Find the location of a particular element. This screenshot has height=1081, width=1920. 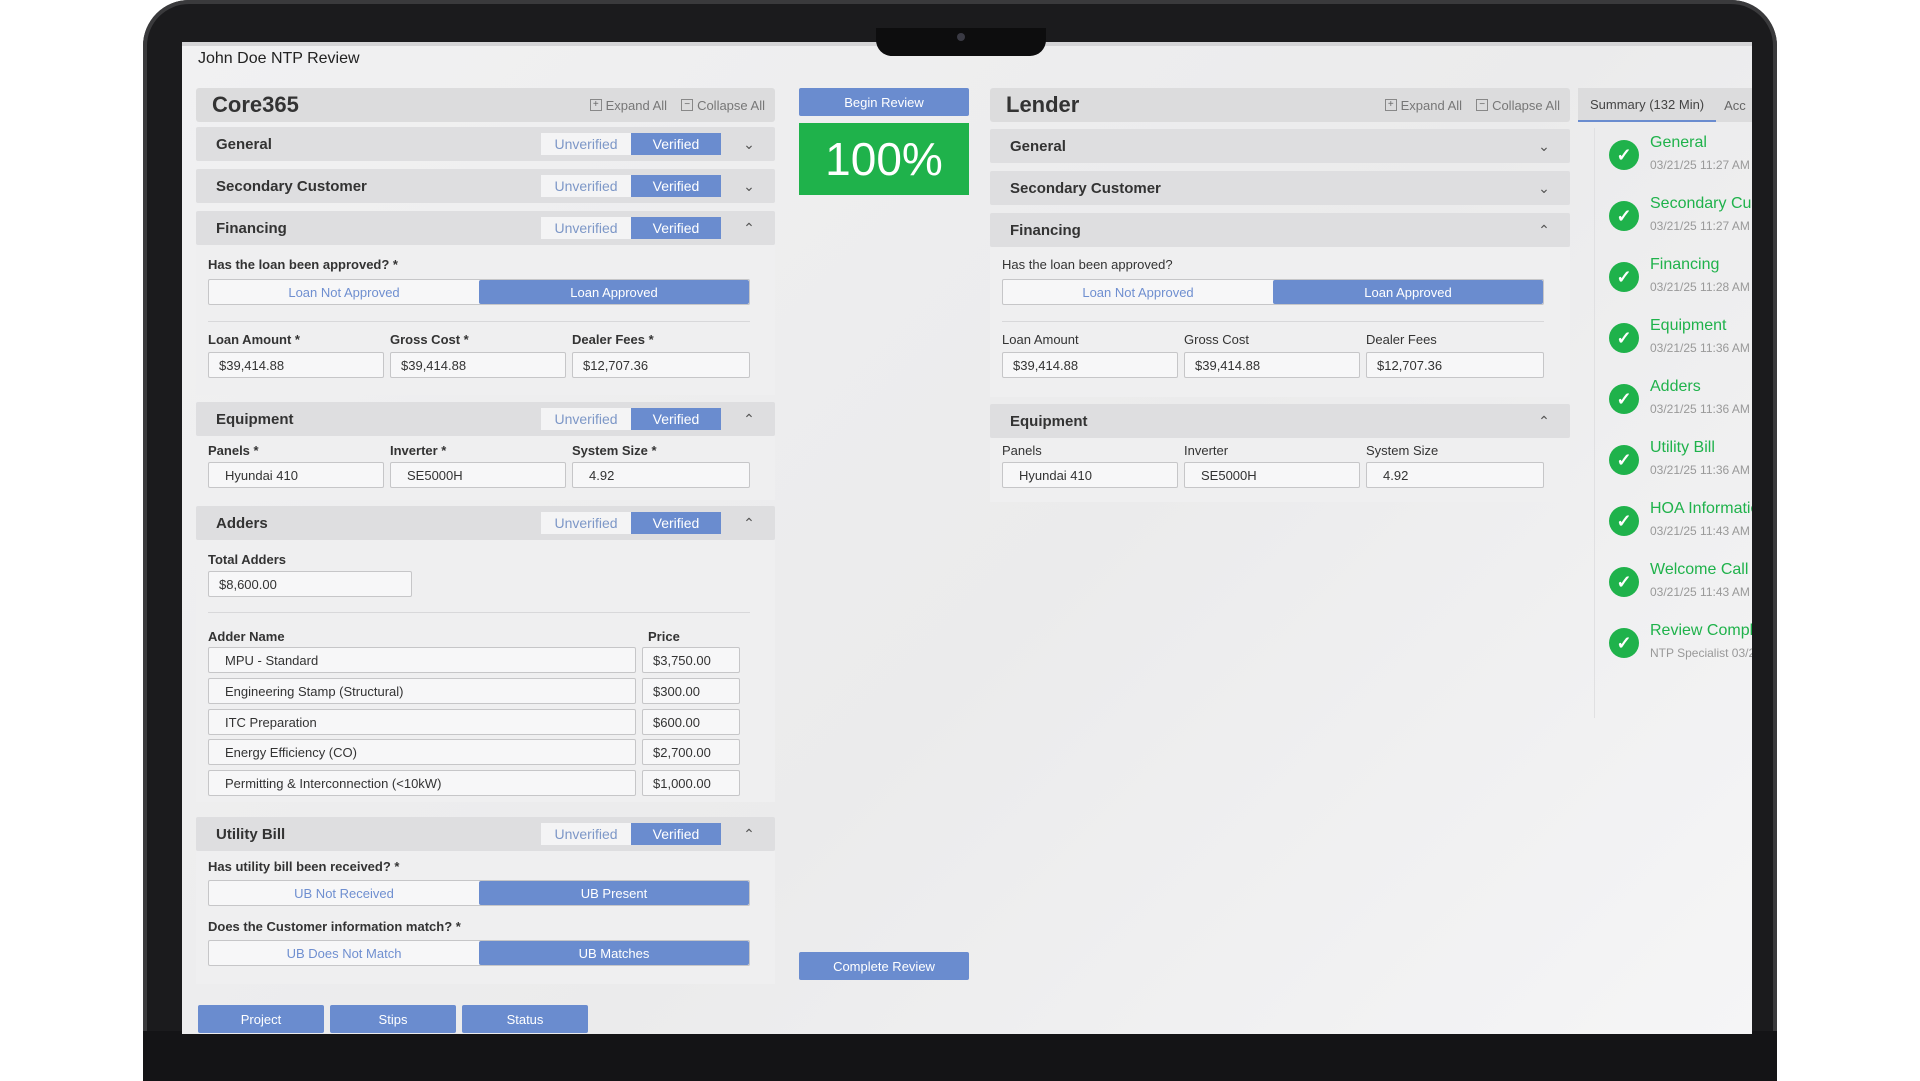

ub-matches-option: UB Matches is located at coordinates (614, 953).